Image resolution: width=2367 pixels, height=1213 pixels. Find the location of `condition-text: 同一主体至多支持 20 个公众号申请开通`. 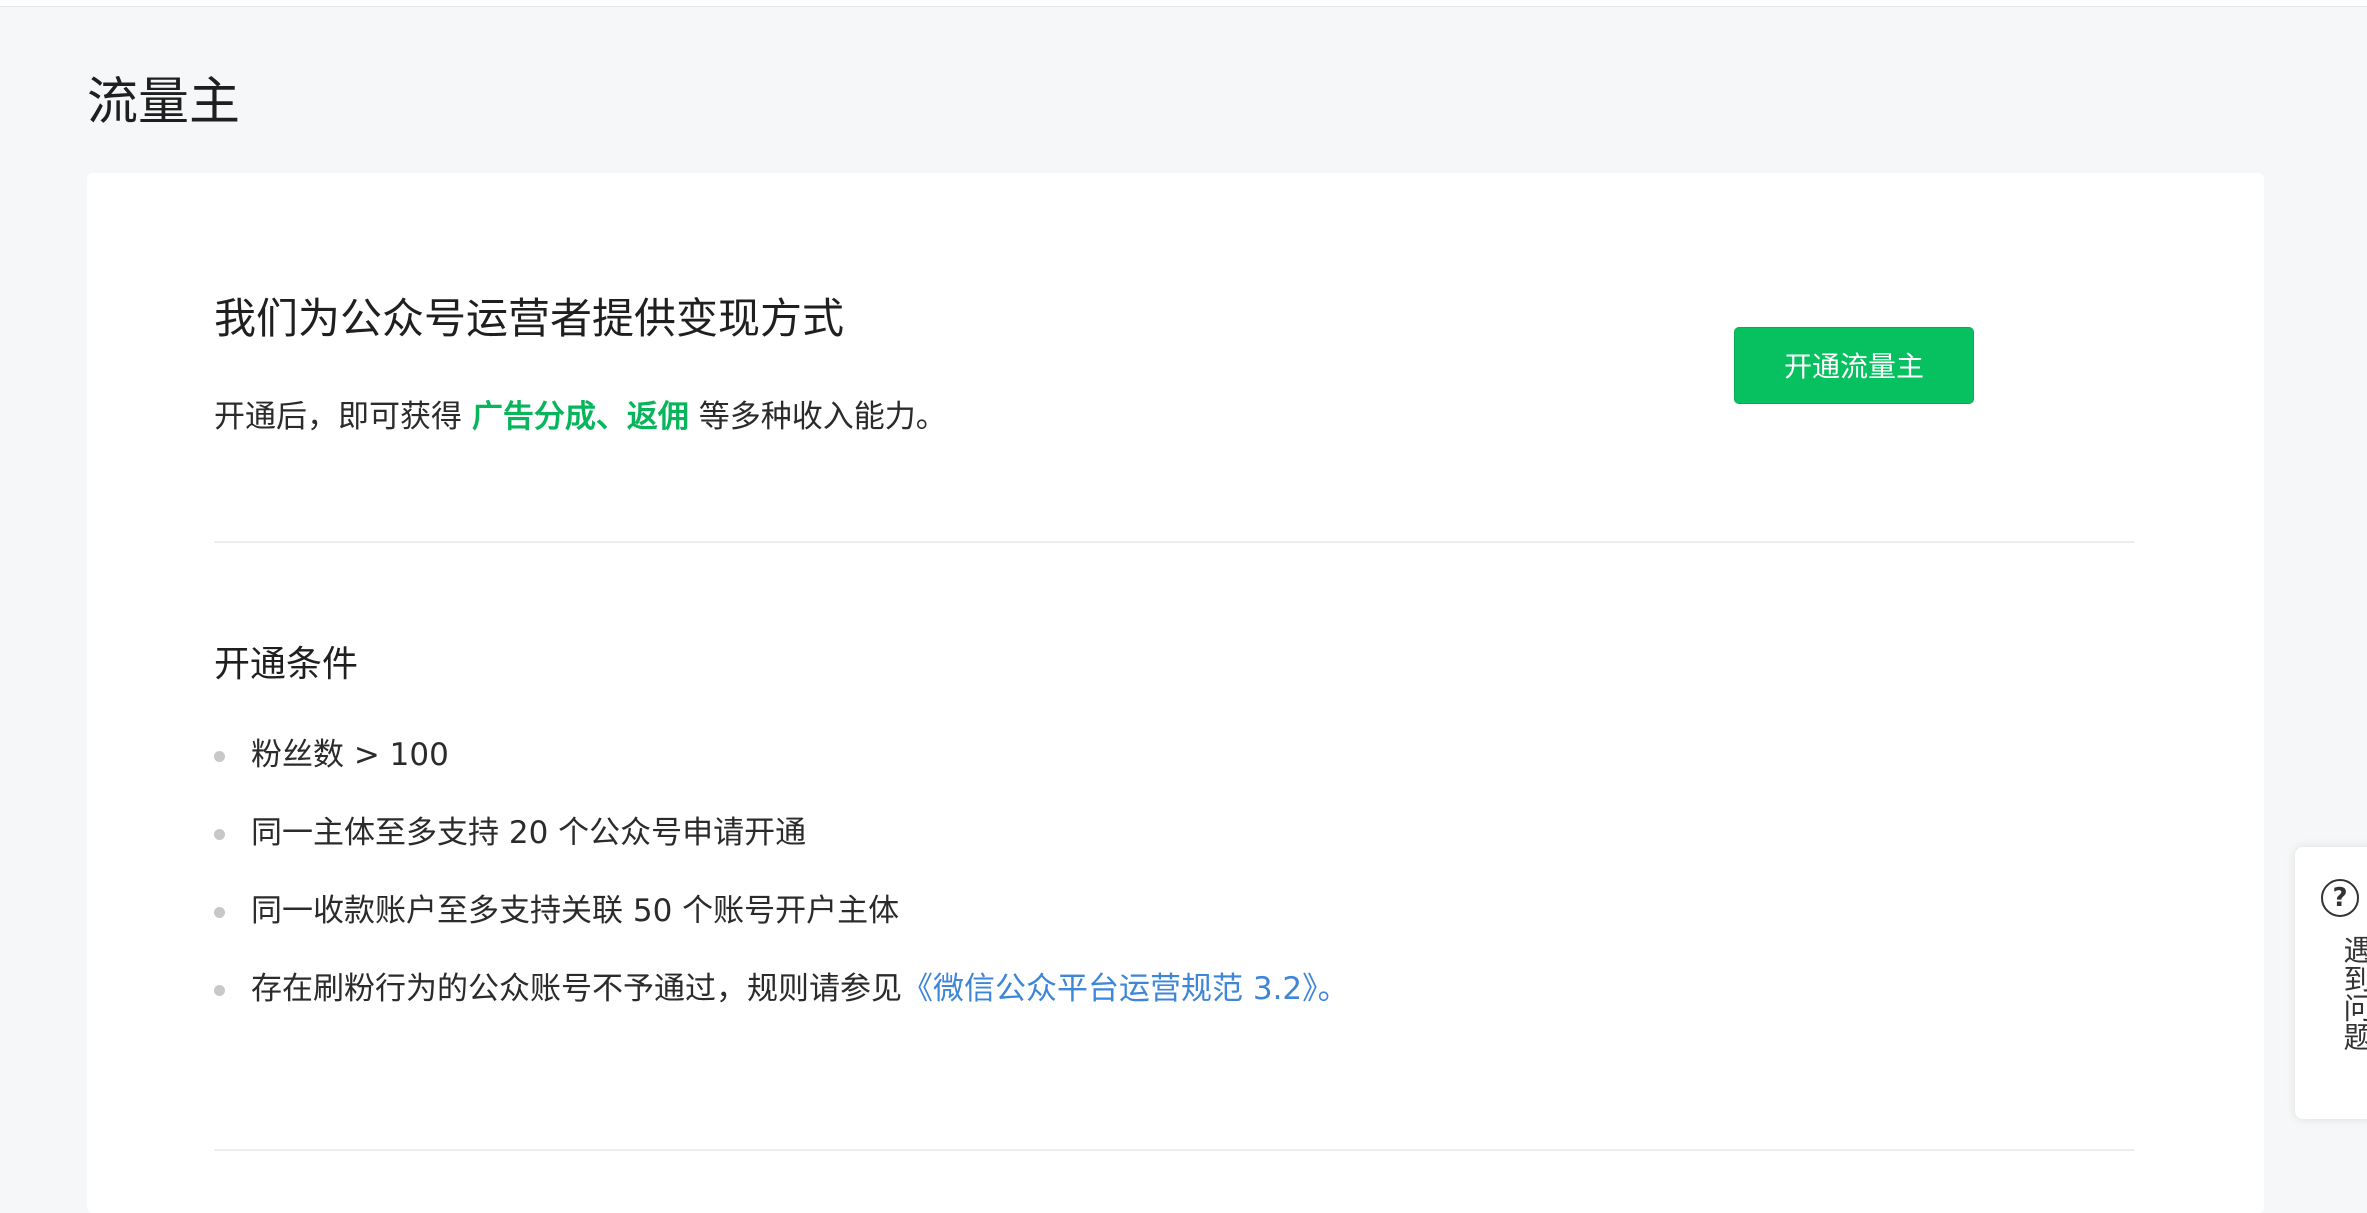

condition-text: 同一主体至多支持 20 个公众号申请开通 is located at coordinates (529, 833).